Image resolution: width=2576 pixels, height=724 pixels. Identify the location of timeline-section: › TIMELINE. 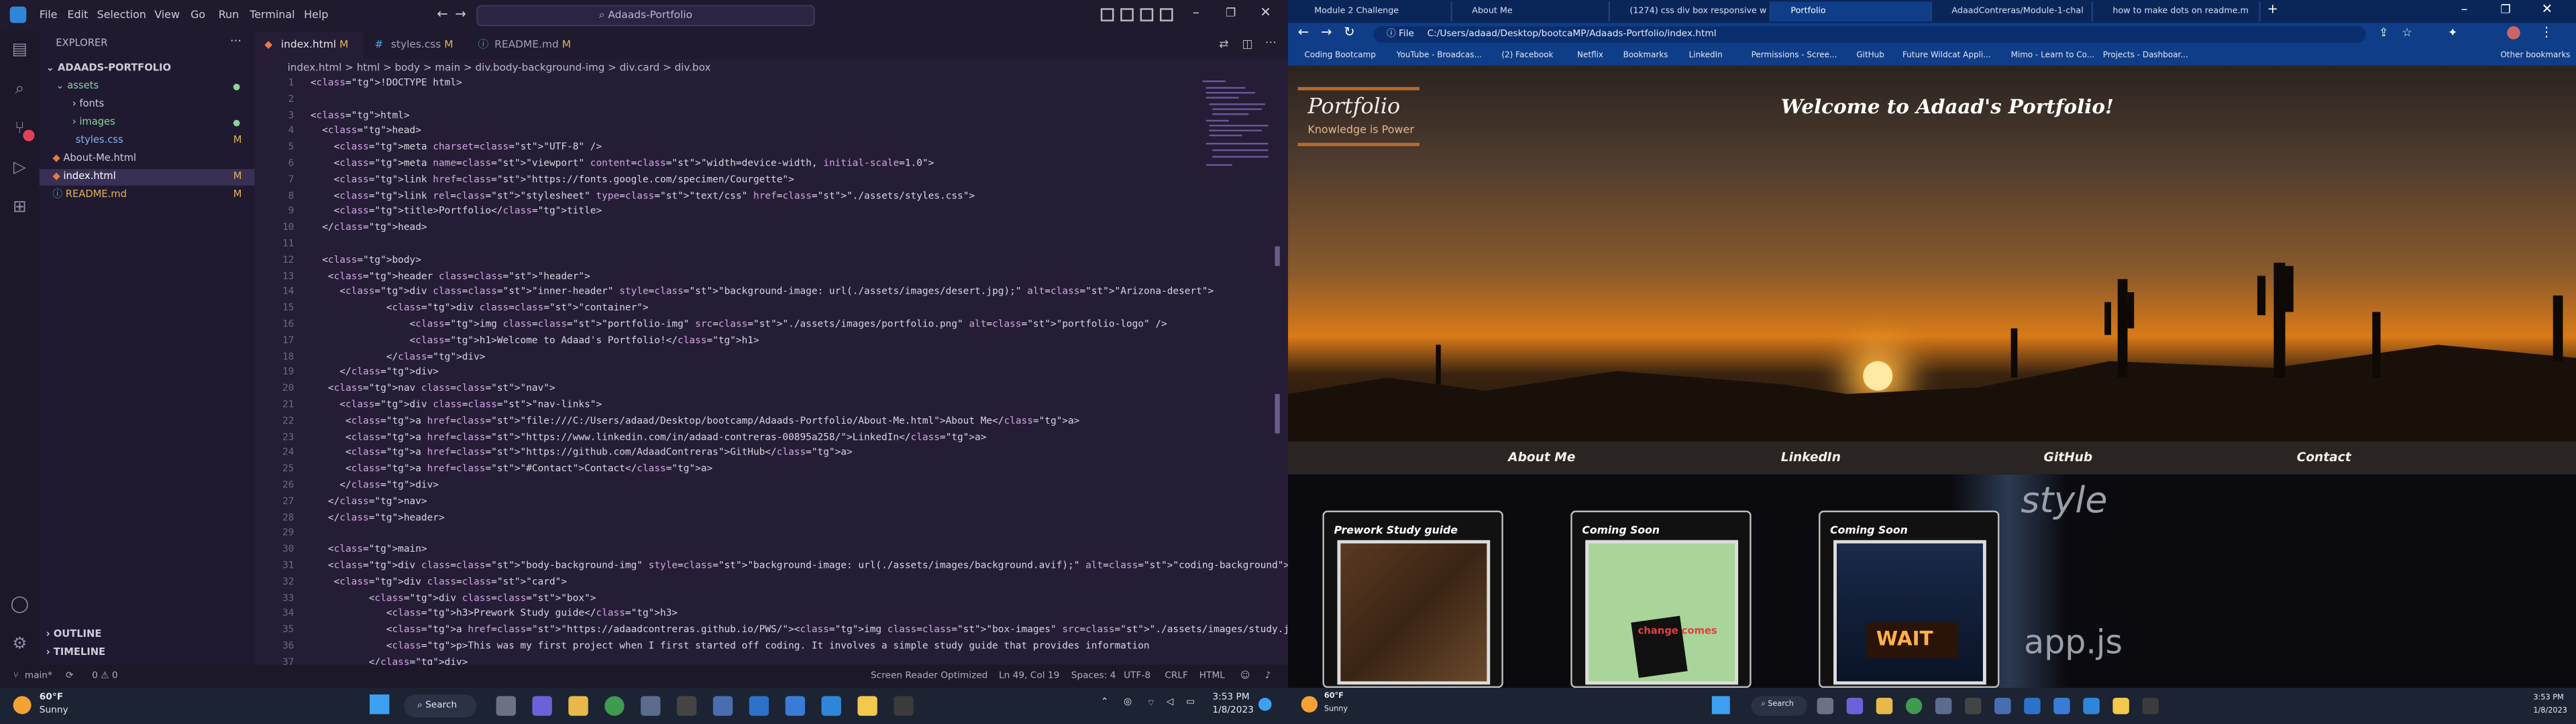
(147, 653).